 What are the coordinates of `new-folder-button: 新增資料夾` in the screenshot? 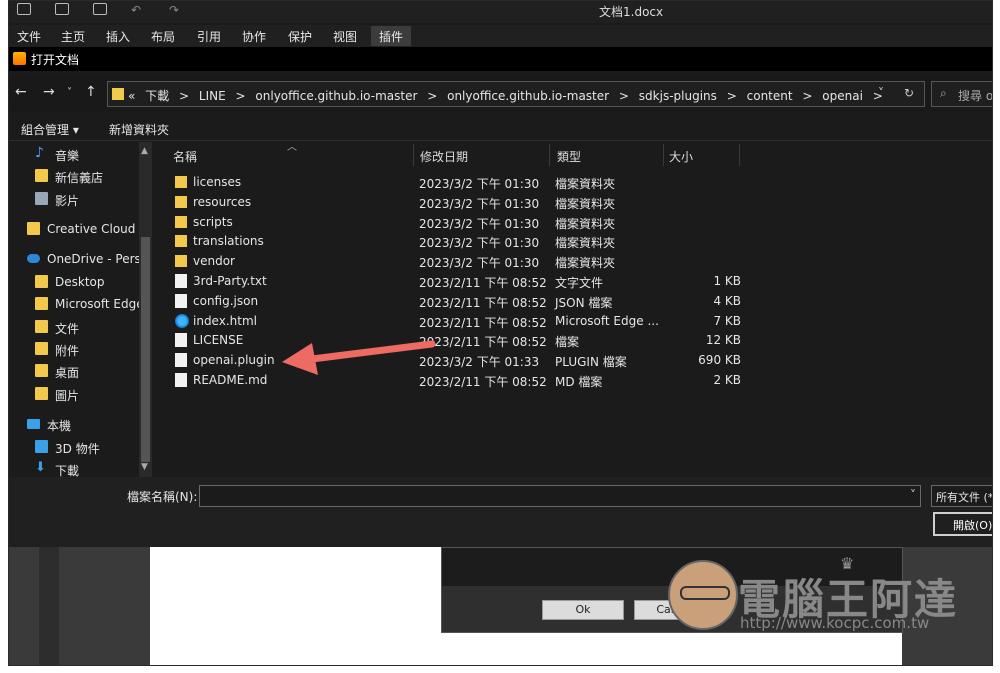 It's located at (139, 129).